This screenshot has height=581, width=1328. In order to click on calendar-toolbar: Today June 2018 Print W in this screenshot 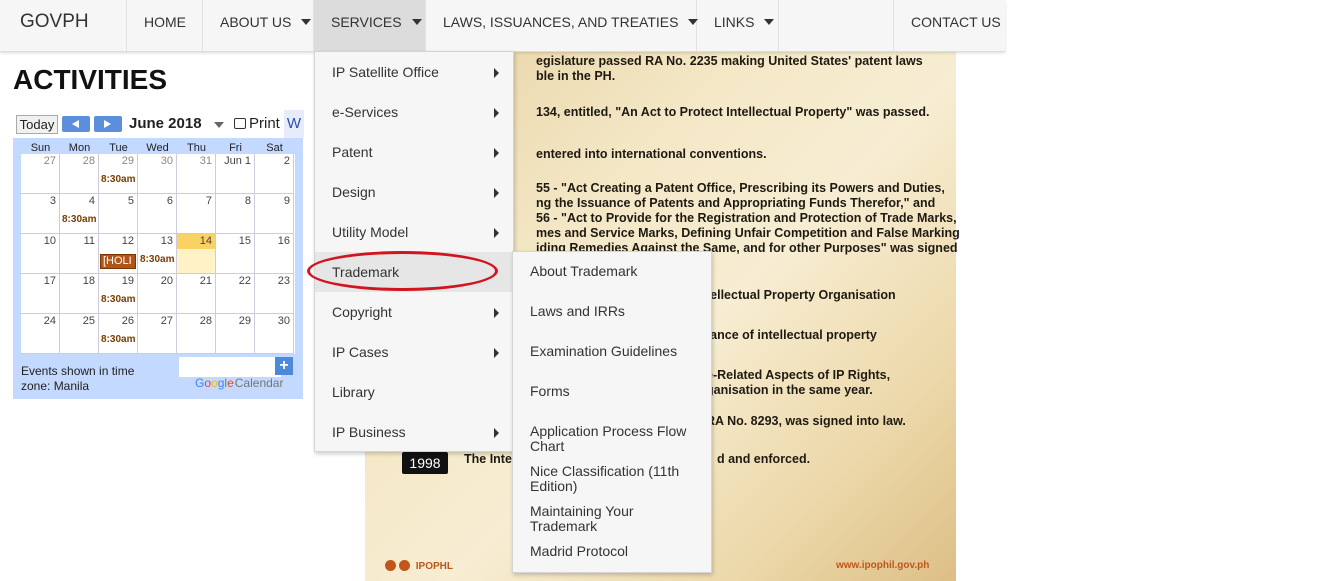, I will do `click(165, 124)`.